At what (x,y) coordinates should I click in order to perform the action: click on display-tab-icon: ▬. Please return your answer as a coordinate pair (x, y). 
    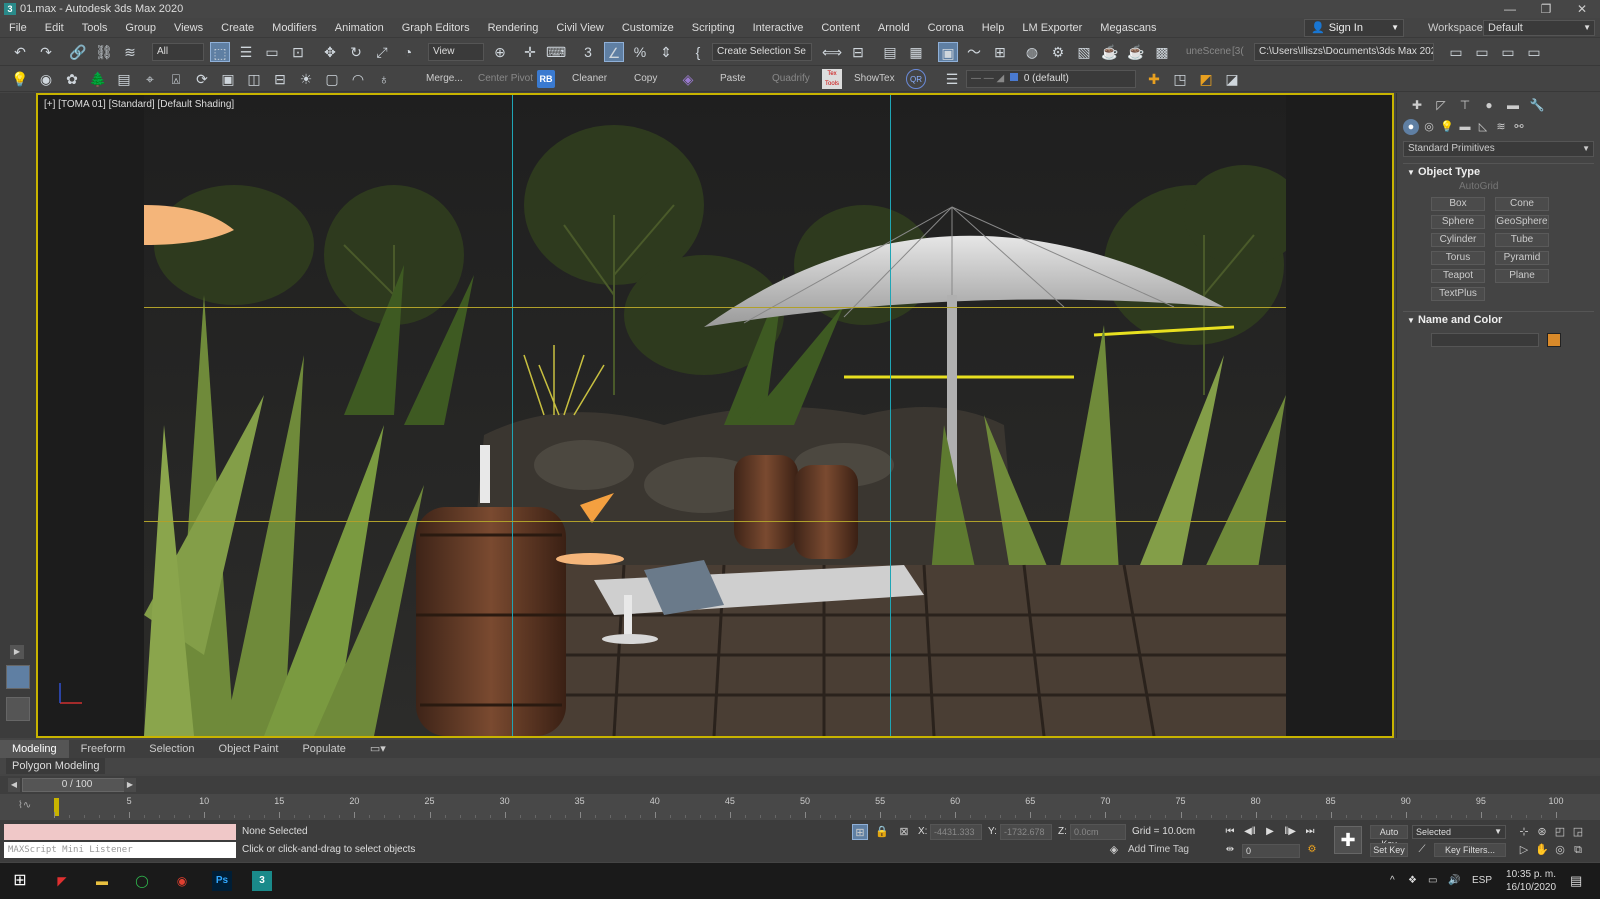
    Looking at the image, I should click on (1513, 105).